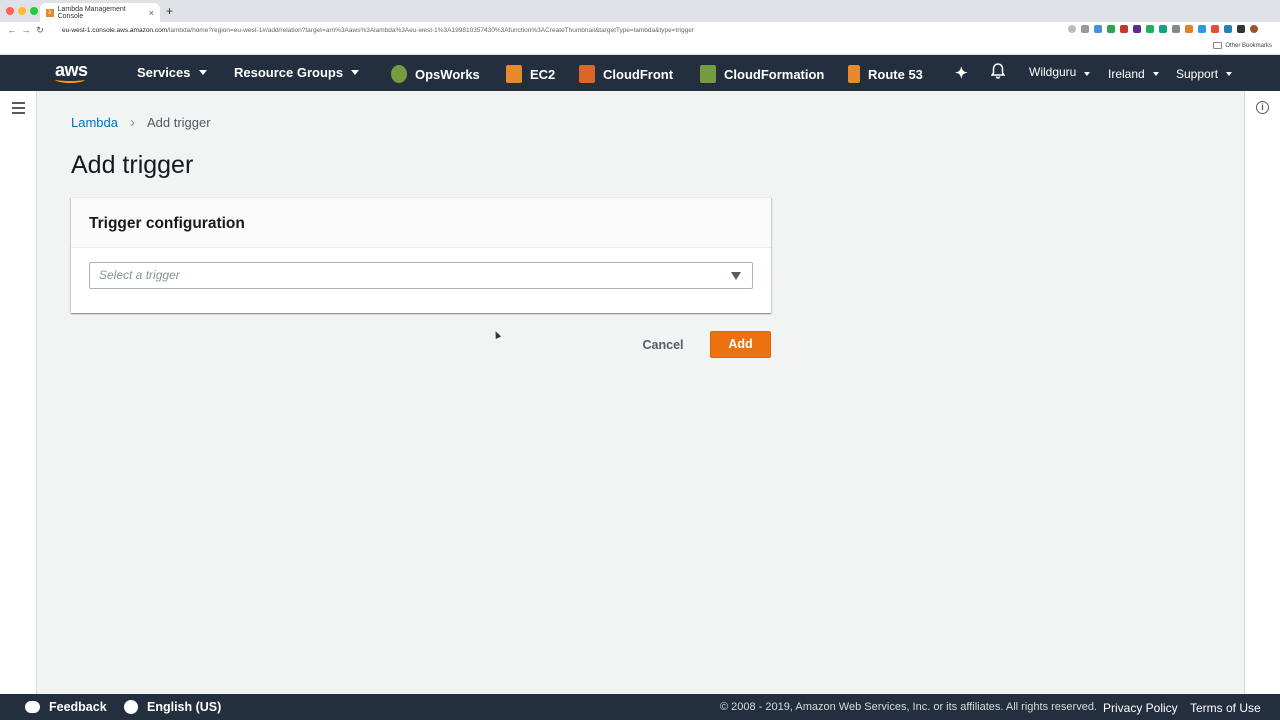  I want to click on route53-icon, so click(854, 74).